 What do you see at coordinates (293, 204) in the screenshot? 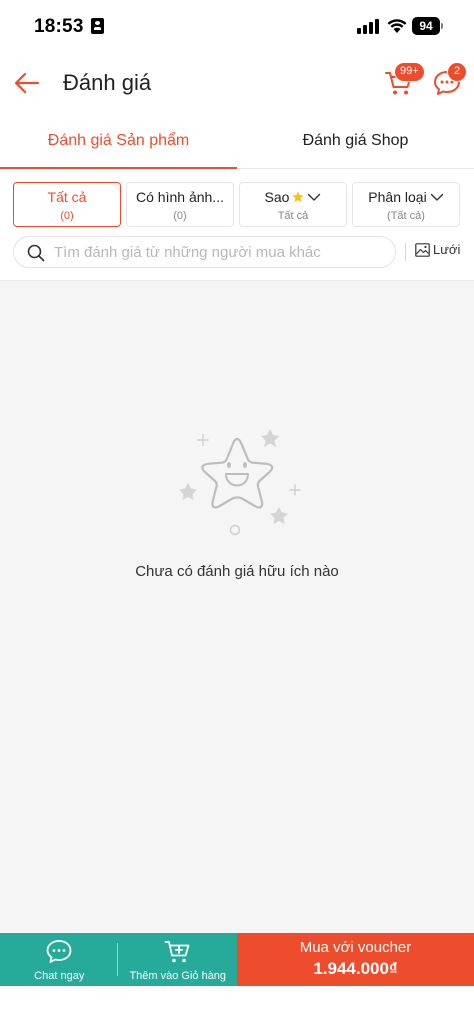
I see `filter-stars: Sao Tất cả` at bounding box center [293, 204].